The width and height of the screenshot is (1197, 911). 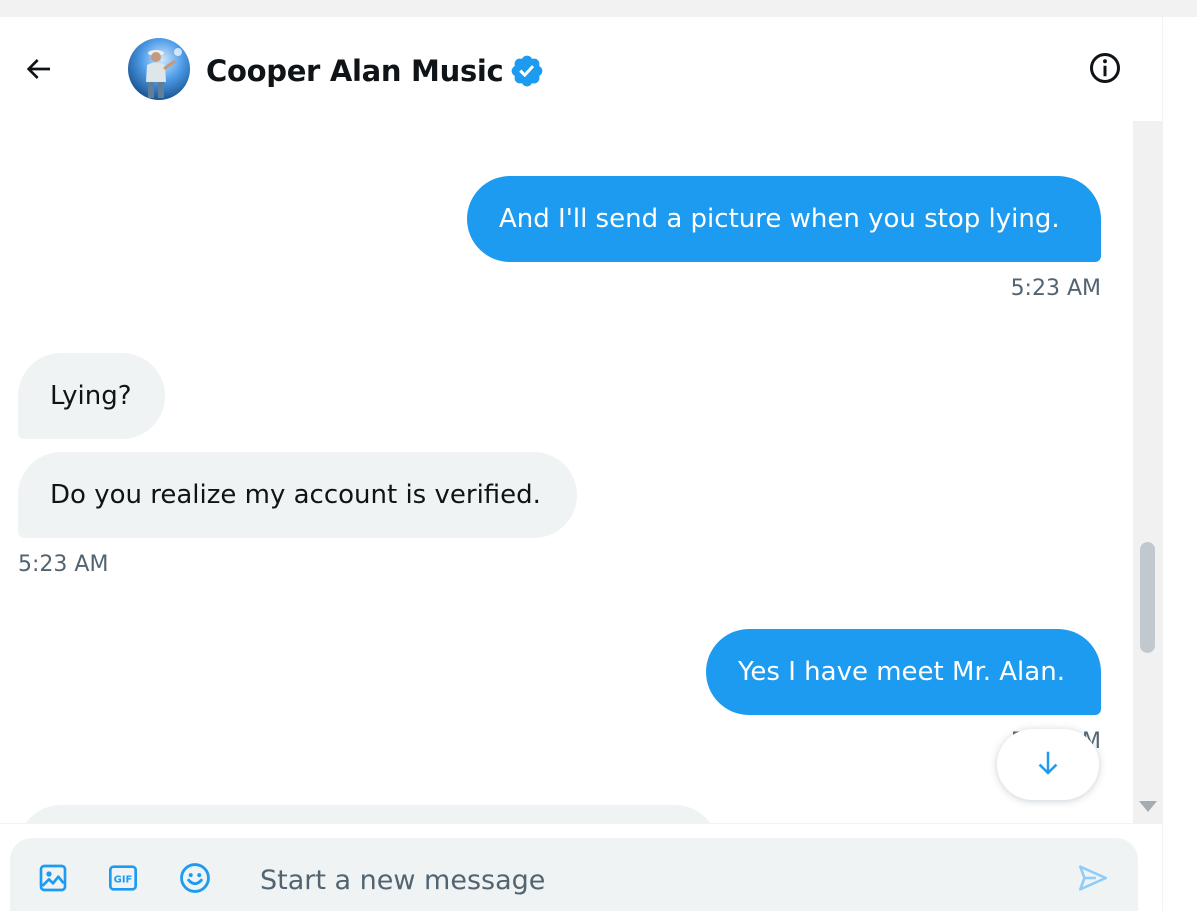 What do you see at coordinates (1148, 806) in the screenshot?
I see `scroll-down-arrow-icon` at bounding box center [1148, 806].